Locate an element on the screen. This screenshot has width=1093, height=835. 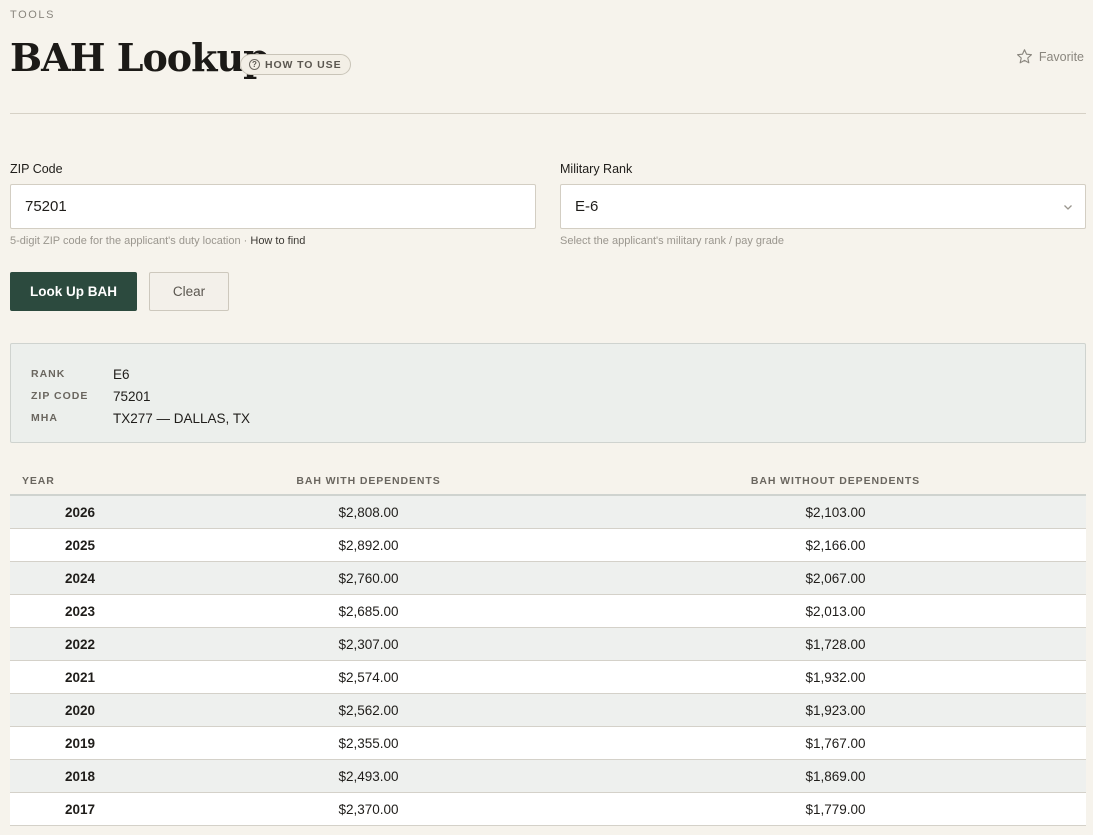
year-cell: 2023 is located at coordinates (80, 611).